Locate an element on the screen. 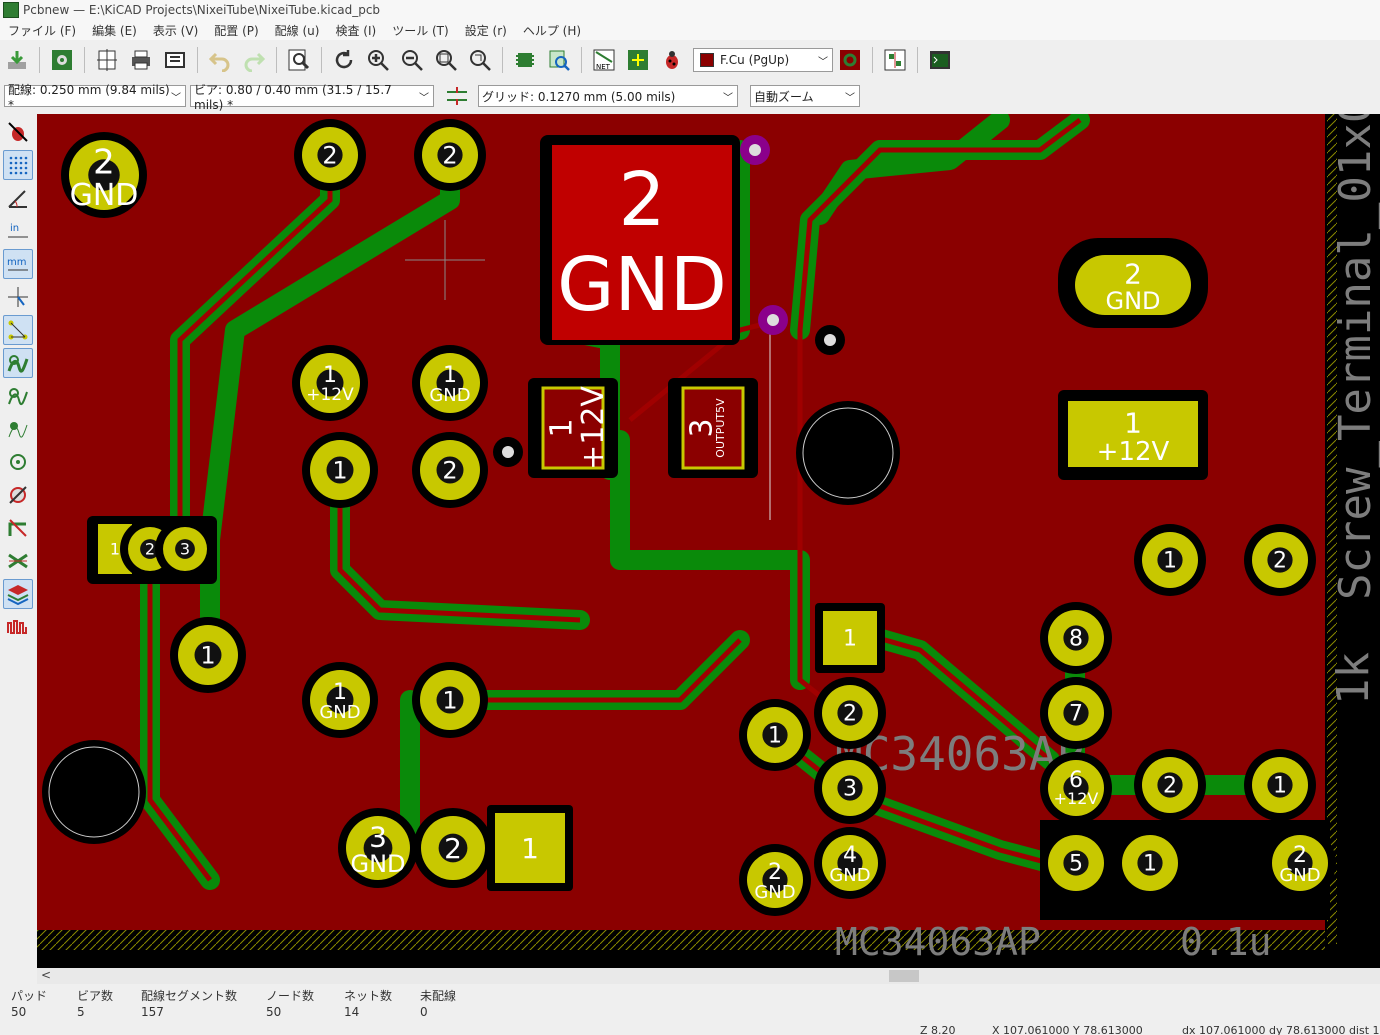 The image size is (1380, 1035). drc-button is located at coordinates (672, 60).